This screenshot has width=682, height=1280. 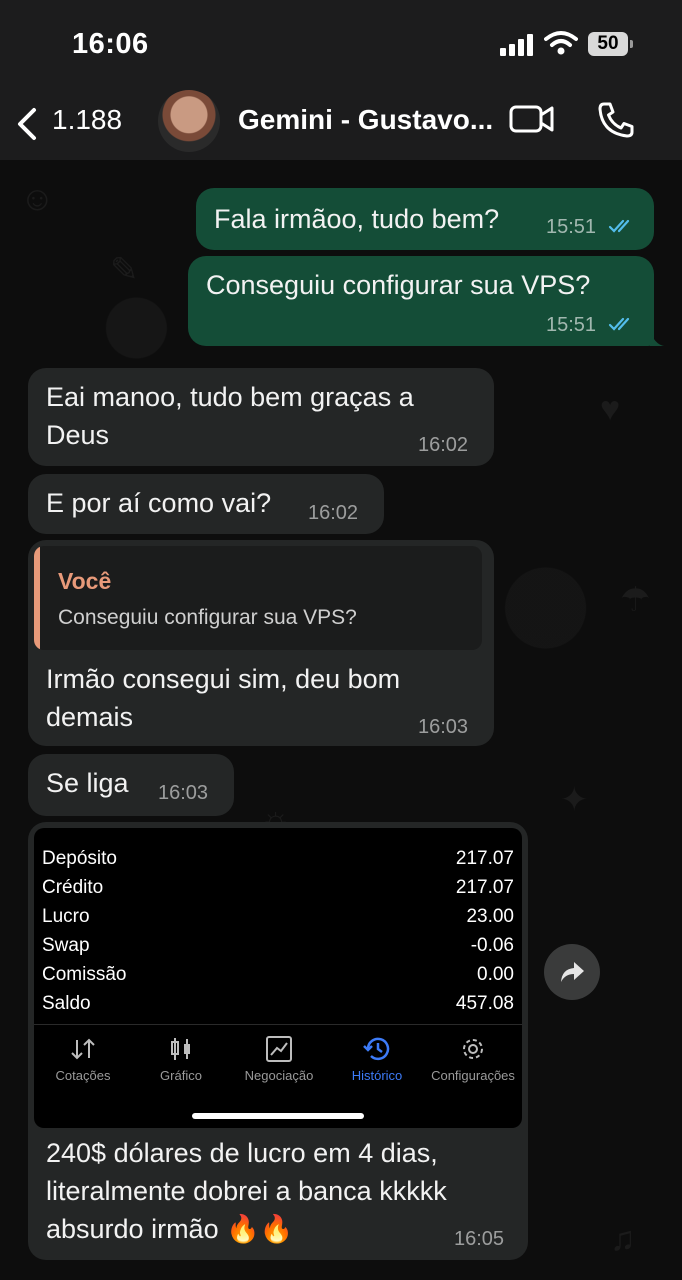 What do you see at coordinates (376, 1049) in the screenshot?
I see `history-icon` at bounding box center [376, 1049].